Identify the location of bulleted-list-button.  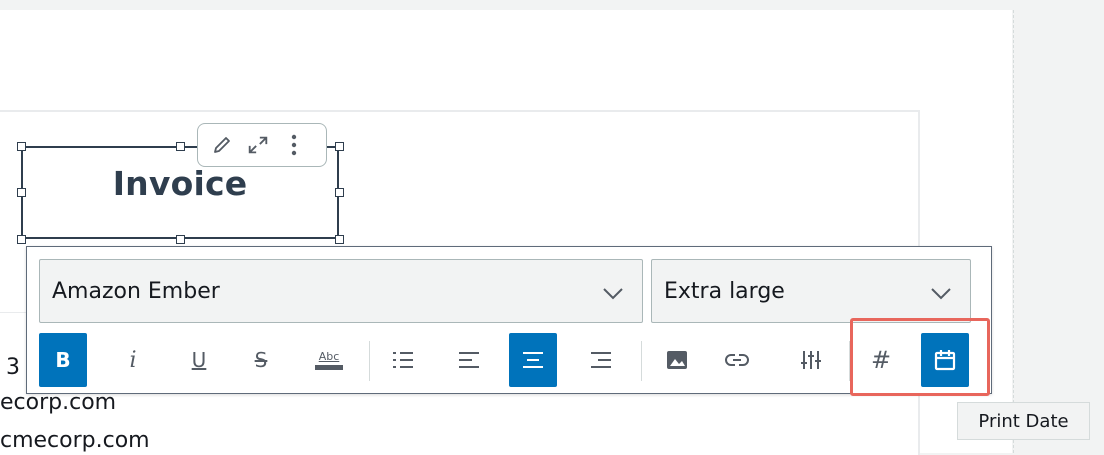
(403, 360).